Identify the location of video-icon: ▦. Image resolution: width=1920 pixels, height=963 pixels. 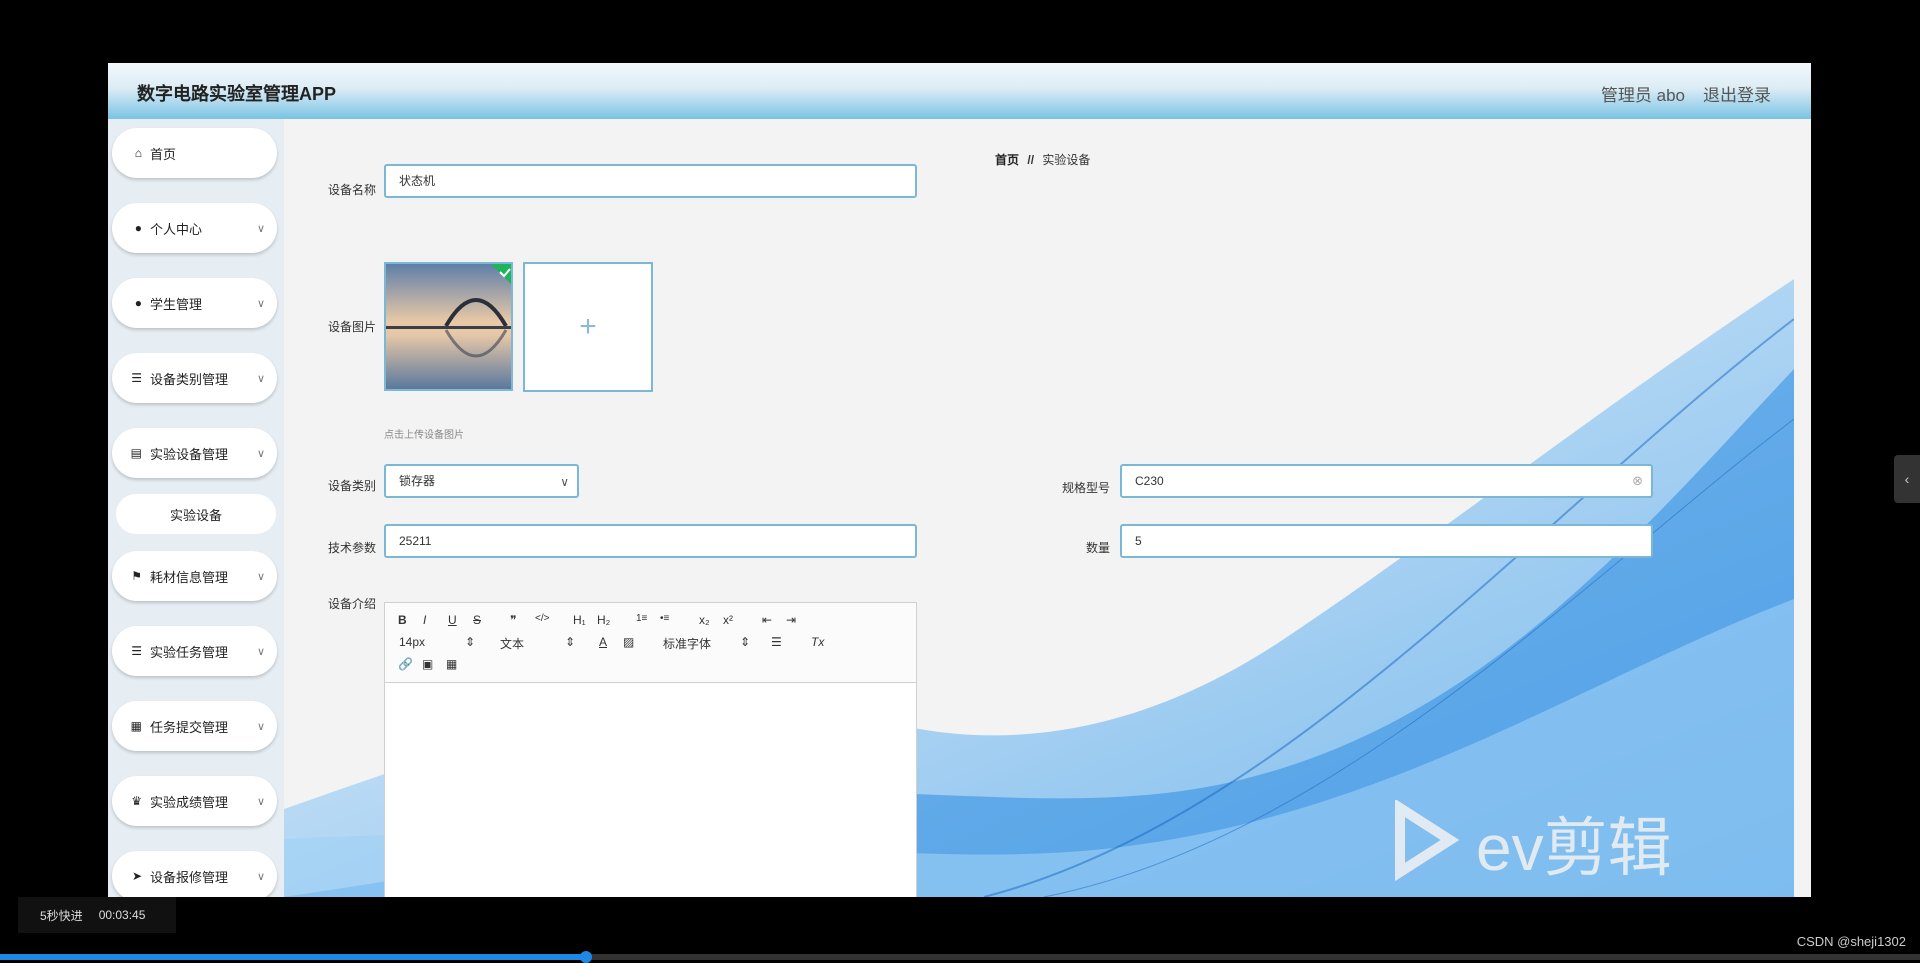
(451, 664).